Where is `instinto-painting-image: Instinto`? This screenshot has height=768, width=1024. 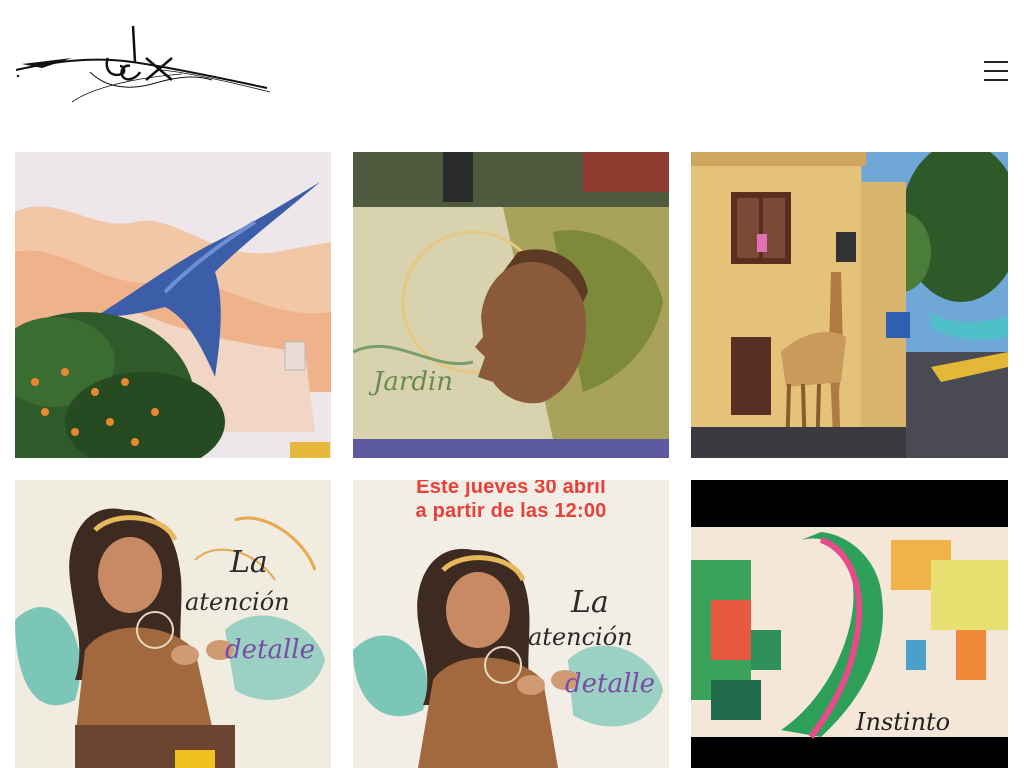
instinto-painting-image: Instinto is located at coordinates (849, 624).